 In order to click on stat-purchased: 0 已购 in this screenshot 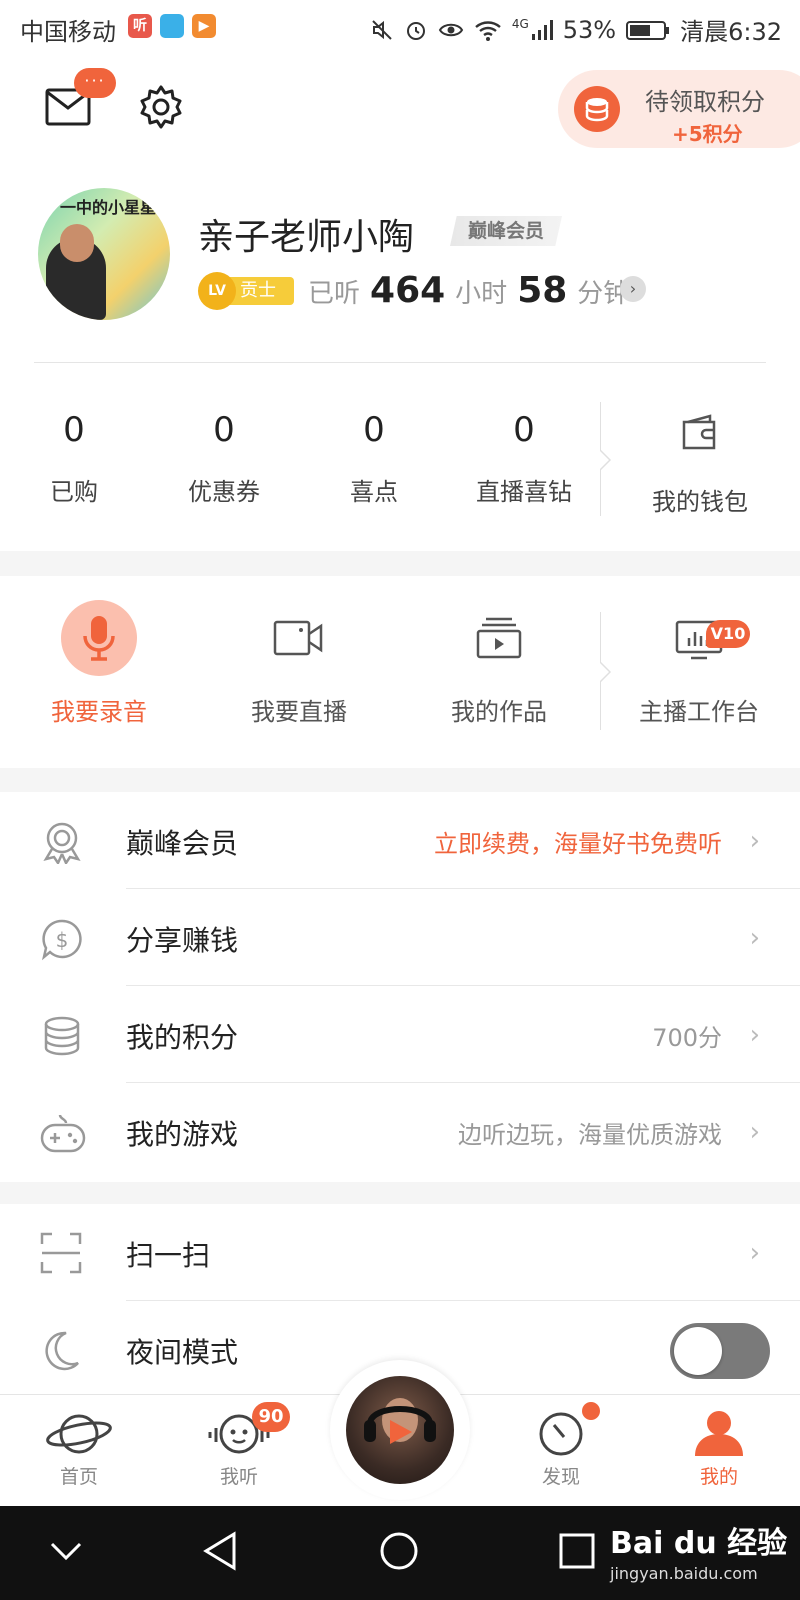, I will do `click(74, 458)`.